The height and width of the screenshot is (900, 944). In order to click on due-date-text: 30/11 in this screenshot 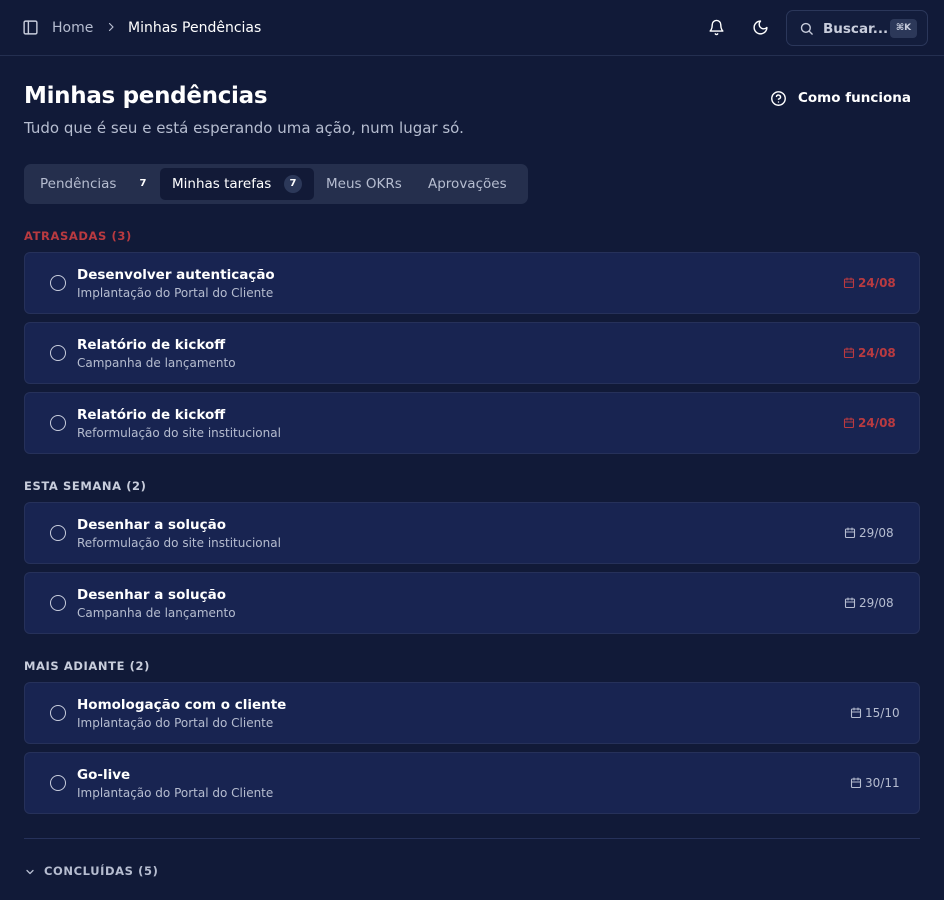, I will do `click(882, 783)`.